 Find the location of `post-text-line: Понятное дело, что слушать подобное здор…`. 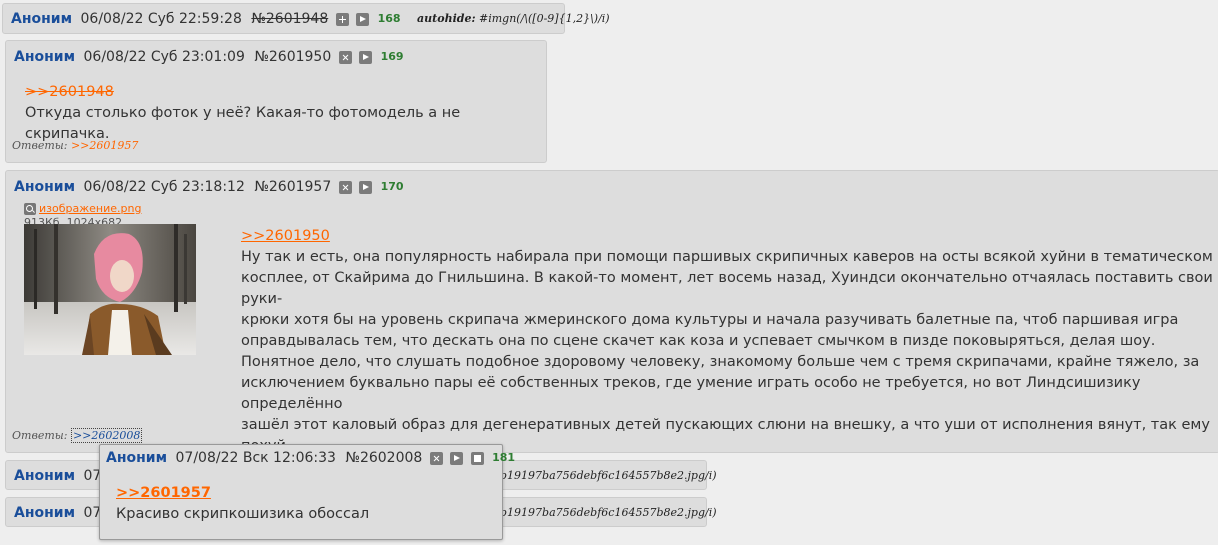

post-text-line: Понятное дело, что слушать подобное здор… is located at coordinates (720, 362).